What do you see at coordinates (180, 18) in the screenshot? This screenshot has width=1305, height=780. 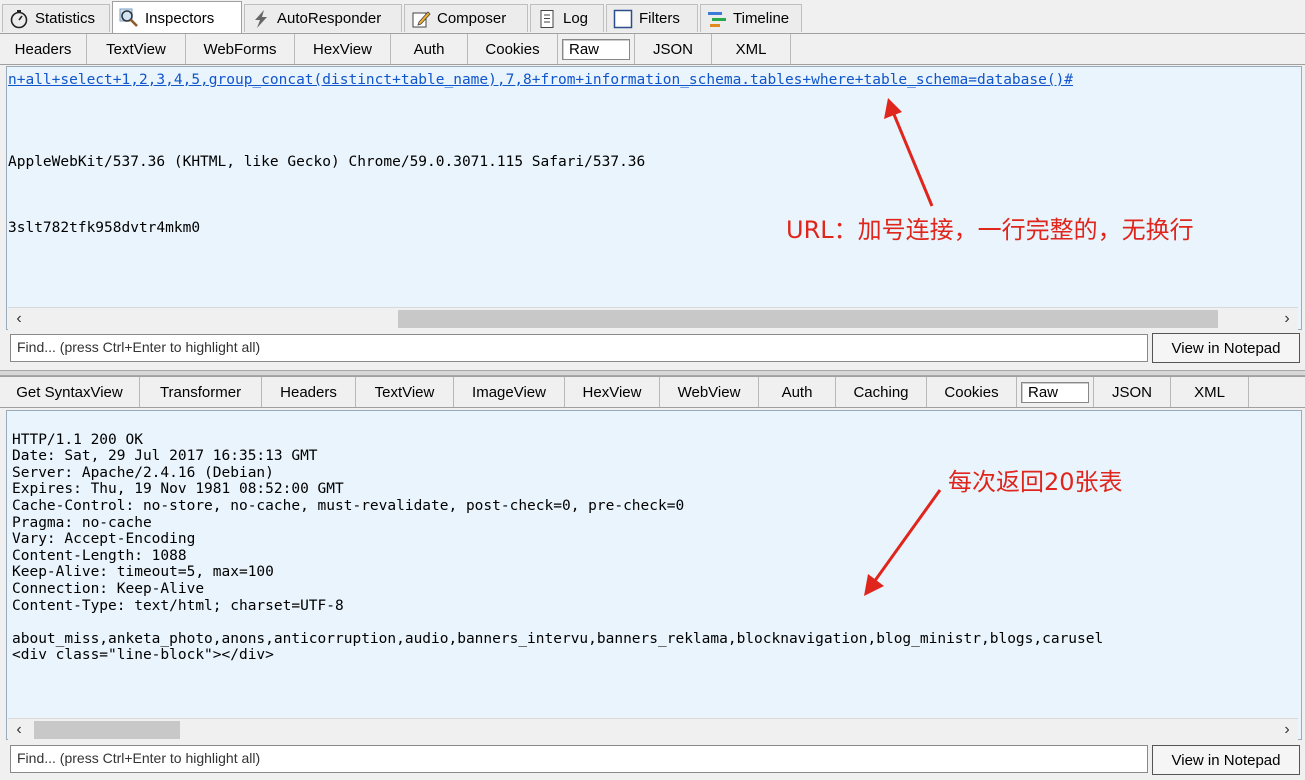 I see `tab-label: Inspectors` at bounding box center [180, 18].